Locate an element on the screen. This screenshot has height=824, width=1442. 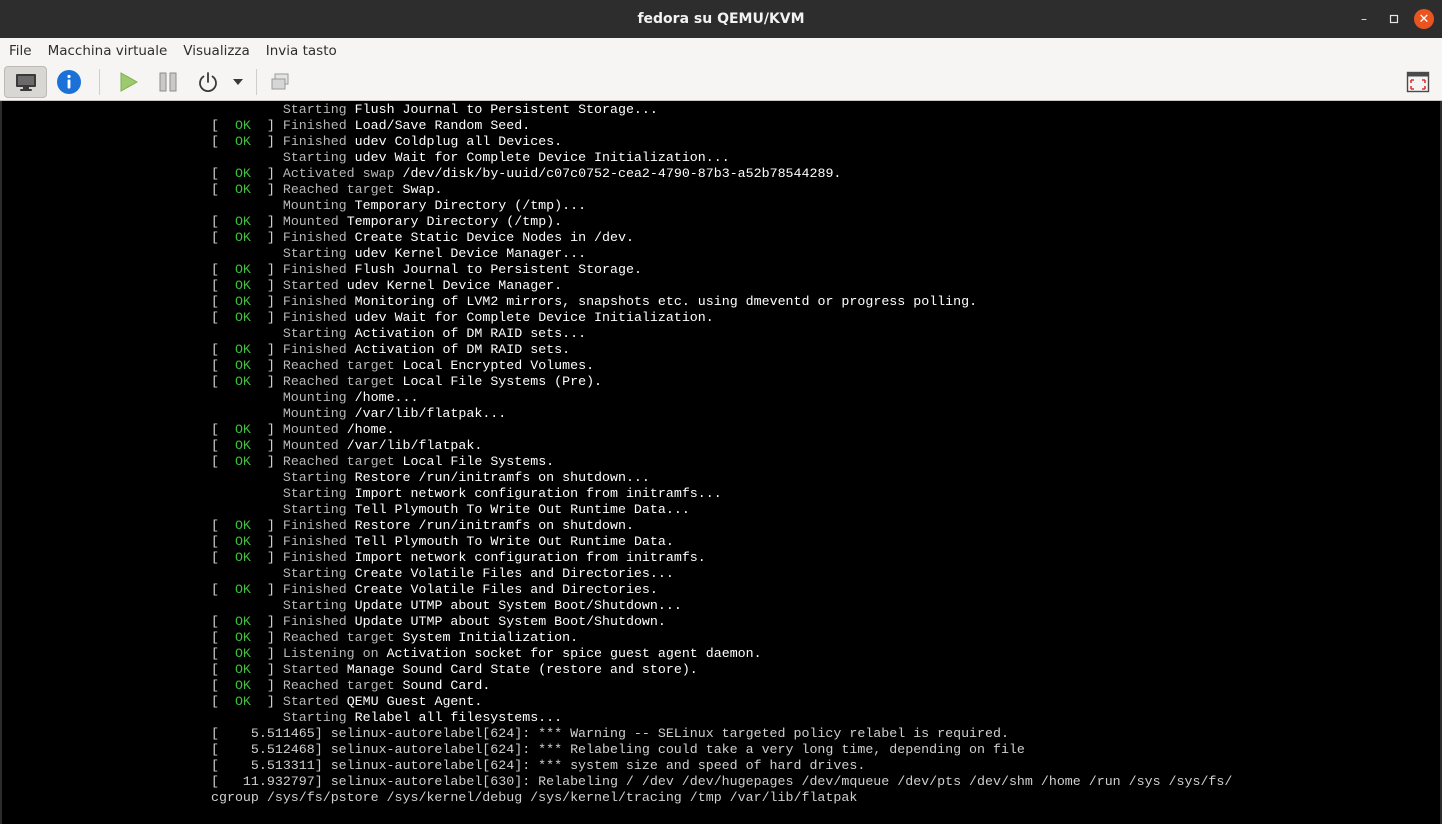
play-icon is located at coordinates (128, 82).